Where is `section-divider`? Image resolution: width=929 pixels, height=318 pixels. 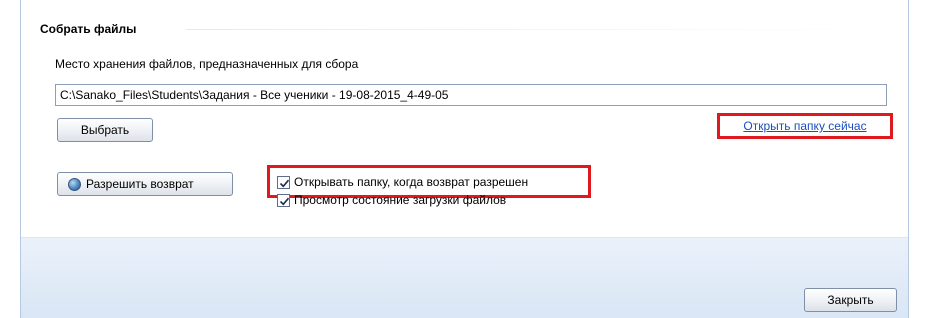 section-divider is located at coordinates (536, 29).